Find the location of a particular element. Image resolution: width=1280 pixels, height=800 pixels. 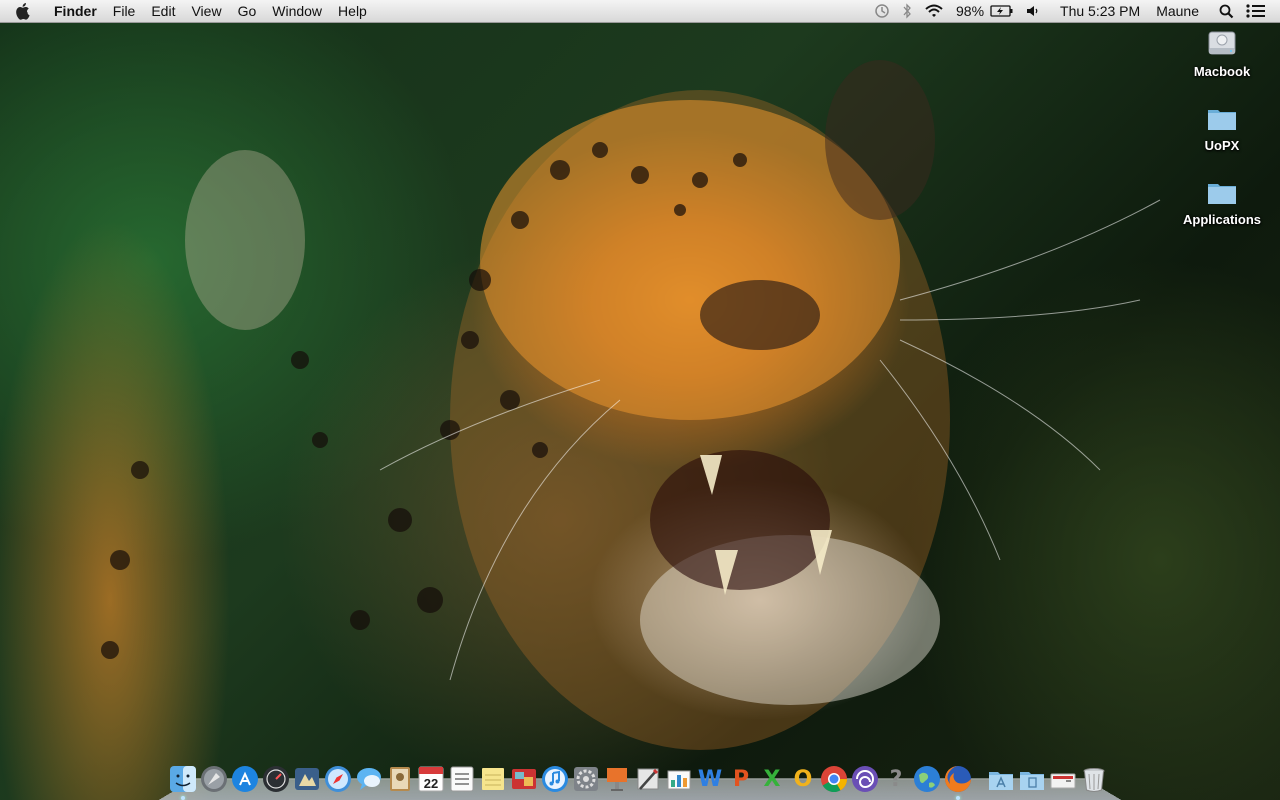

menu-window: Window is located at coordinates (297, 11).